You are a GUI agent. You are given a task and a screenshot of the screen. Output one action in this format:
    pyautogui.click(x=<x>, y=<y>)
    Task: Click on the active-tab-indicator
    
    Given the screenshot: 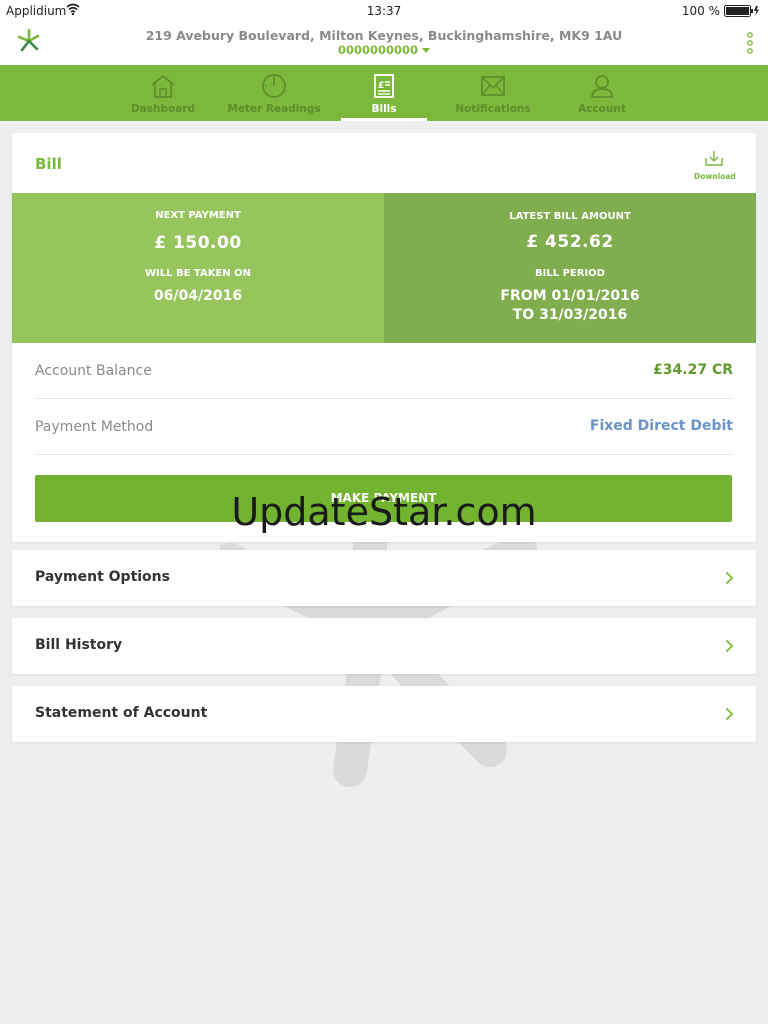 What is the action you would take?
    pyautogui.click(x=384, y=119)
    